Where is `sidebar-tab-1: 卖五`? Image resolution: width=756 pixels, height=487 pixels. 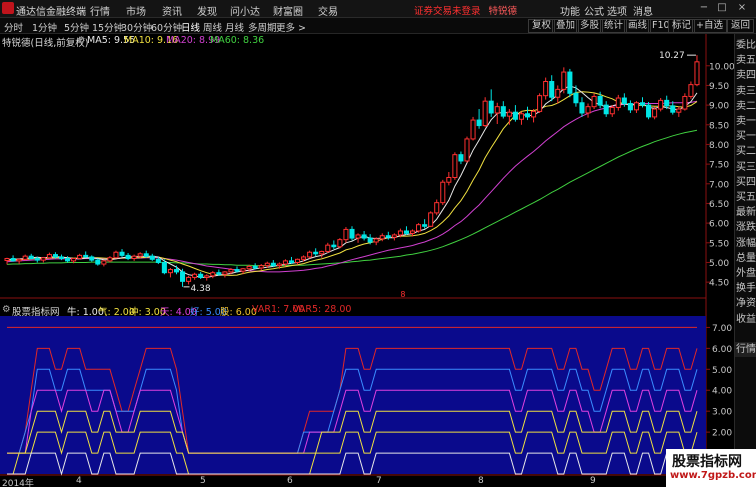 sidebar-tab-1: 卖五 is located at coordinates (745, 60).